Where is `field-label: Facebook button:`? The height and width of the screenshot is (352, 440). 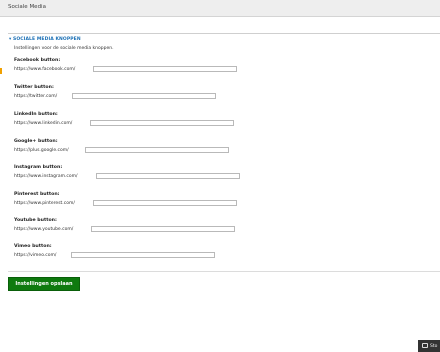 field-label: Facebook button: is located at coordinates (37, 60).